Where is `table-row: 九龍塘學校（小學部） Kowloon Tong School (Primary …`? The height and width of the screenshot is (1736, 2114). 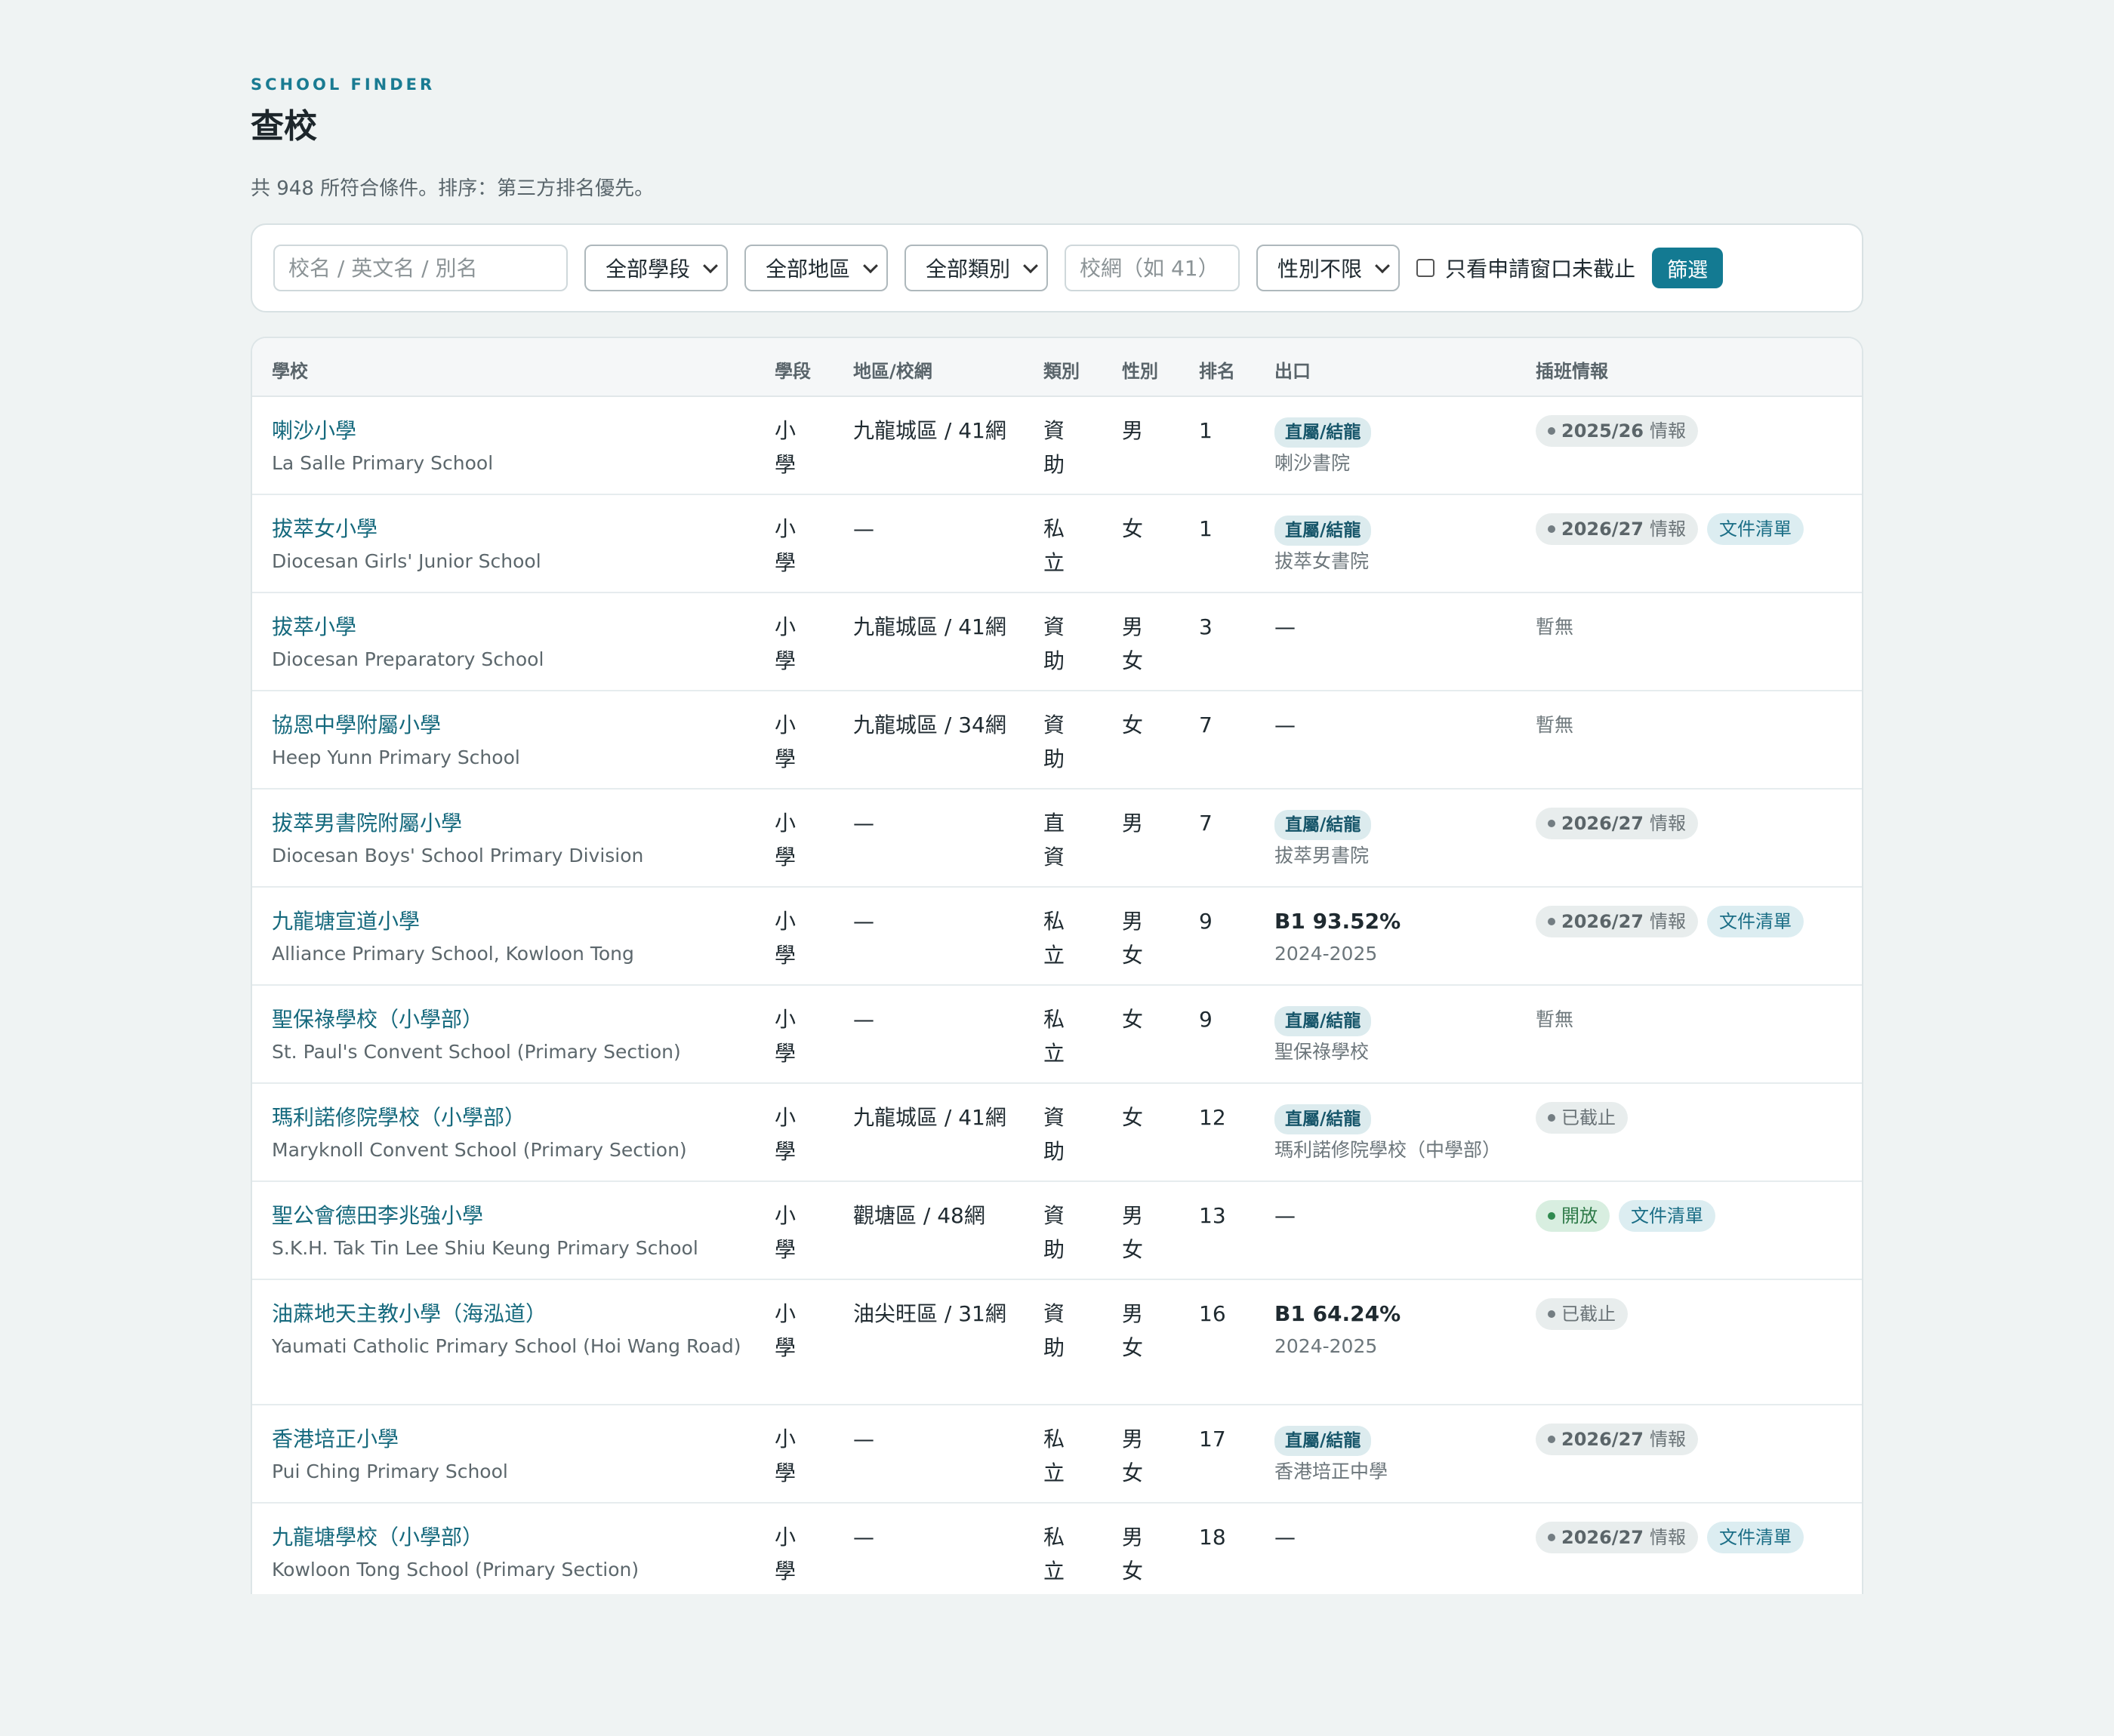
table-row: 九龍塘學校（小學部） Kowloon Tong School (Primary … is located at coordinates (1057, 1549).